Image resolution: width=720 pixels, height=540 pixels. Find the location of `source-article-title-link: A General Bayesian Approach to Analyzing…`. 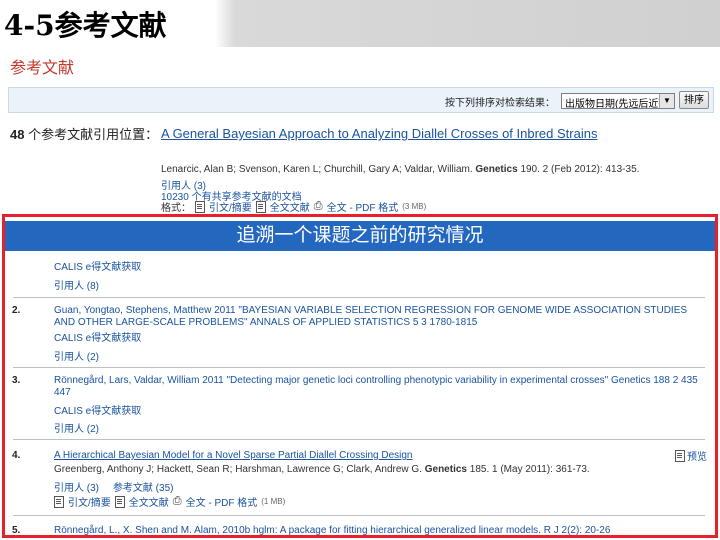

source-article-title-link: A General Bayesian Approach to Analyzing… is located at coordinates (396, 133).